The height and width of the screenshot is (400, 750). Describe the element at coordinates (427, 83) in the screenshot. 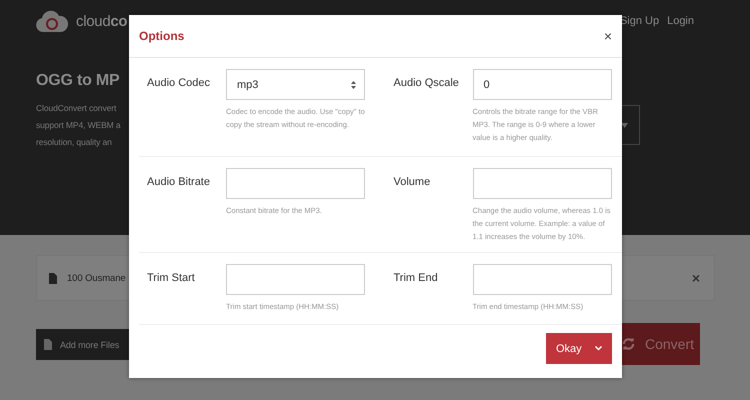

I see `field-label: Audio Qscale` at that location.